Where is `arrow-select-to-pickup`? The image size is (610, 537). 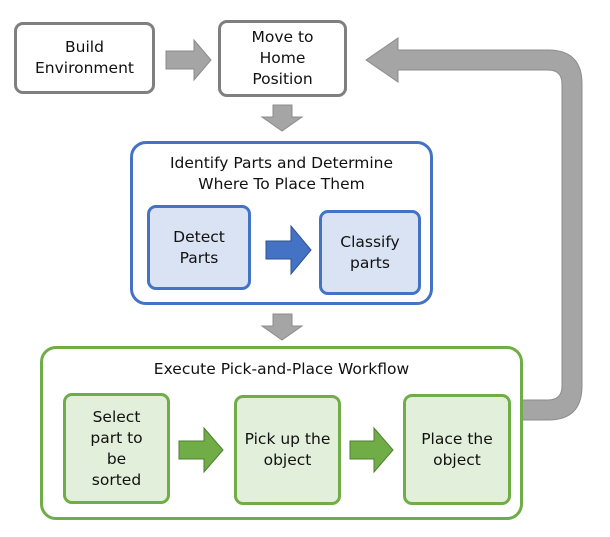 arrow-select-to-pickup is located at coordinates (201, 450).